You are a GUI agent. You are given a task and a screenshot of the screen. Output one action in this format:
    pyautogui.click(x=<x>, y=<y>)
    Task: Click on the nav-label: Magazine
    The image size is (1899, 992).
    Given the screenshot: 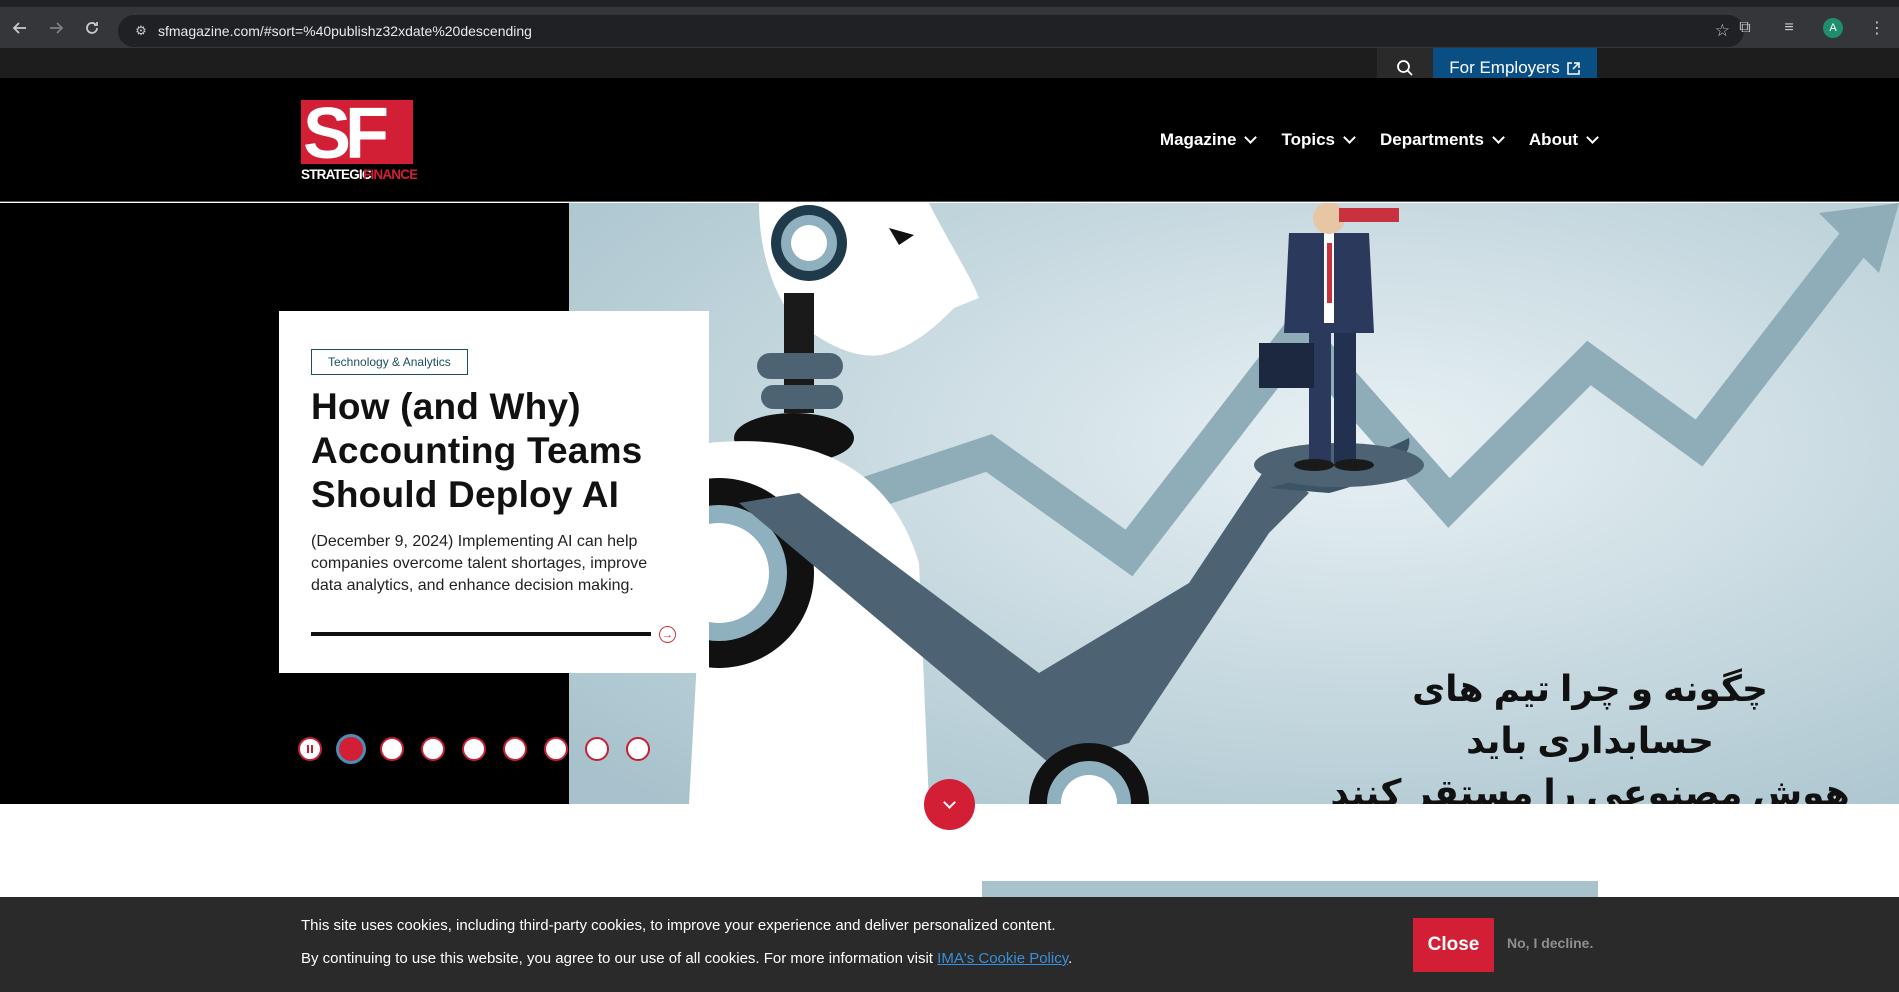 What is the action you would take?
    pyautogui.click(x=1198, y=139)
    